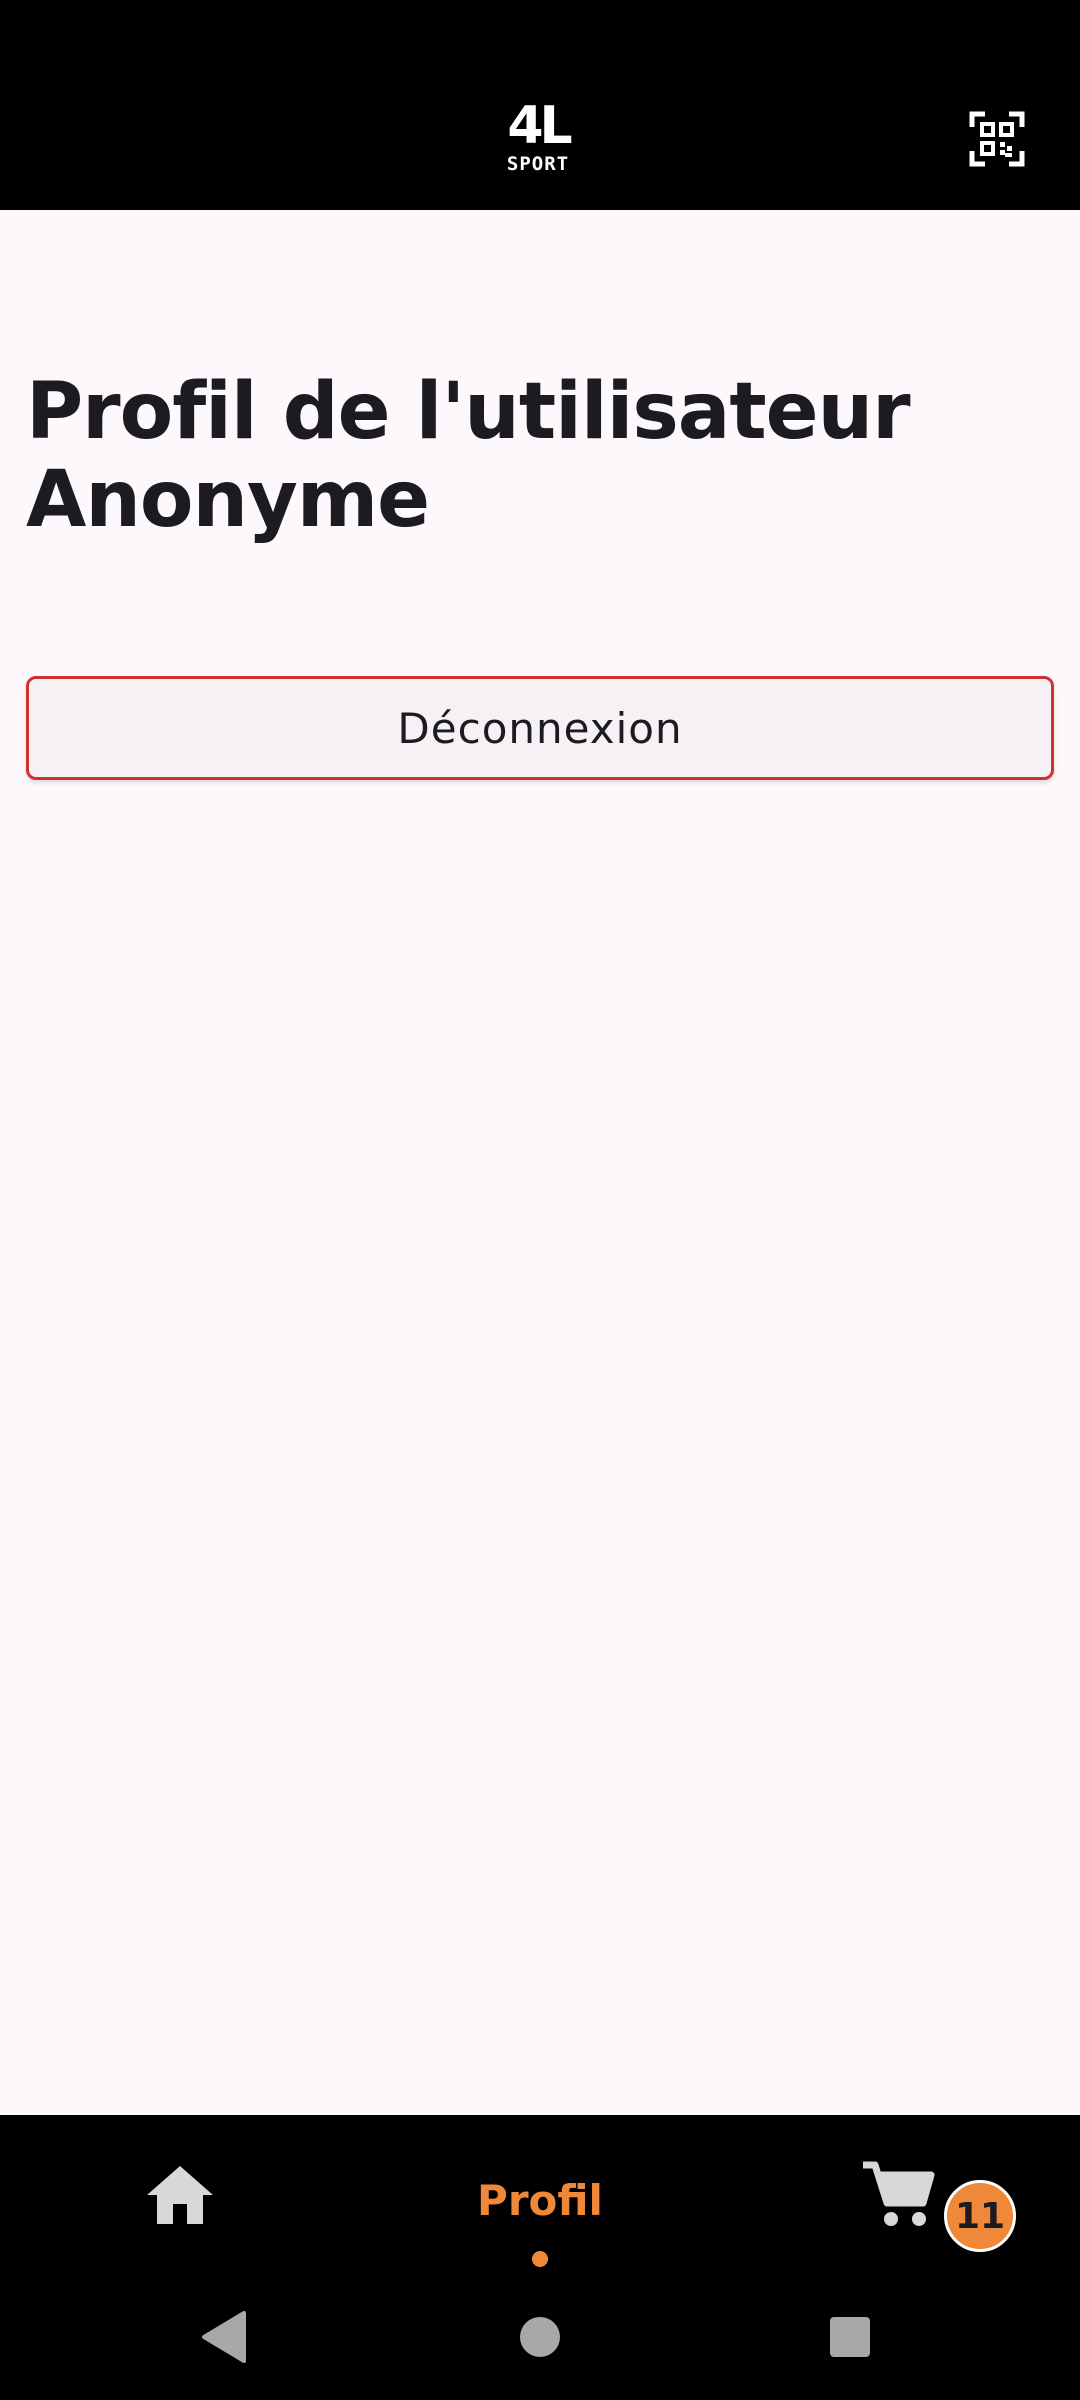 The height and width of the screenshot is (2400, 1080). I want to click on cart-icon, so click(898, 2194).